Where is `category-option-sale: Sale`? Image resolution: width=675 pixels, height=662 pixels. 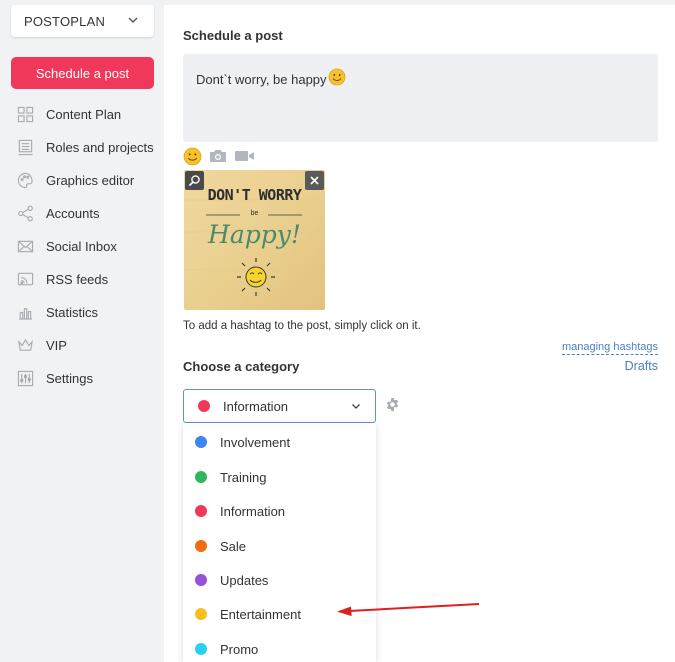 category-option-sale: Sale is located at coordinates (279, 546).